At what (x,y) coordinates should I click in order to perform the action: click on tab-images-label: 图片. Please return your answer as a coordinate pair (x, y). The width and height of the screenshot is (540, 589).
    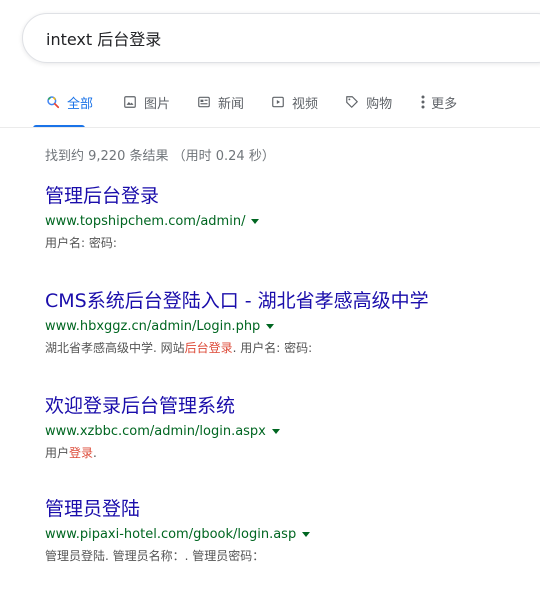
    Looking at the image, I should click on (157, 104).